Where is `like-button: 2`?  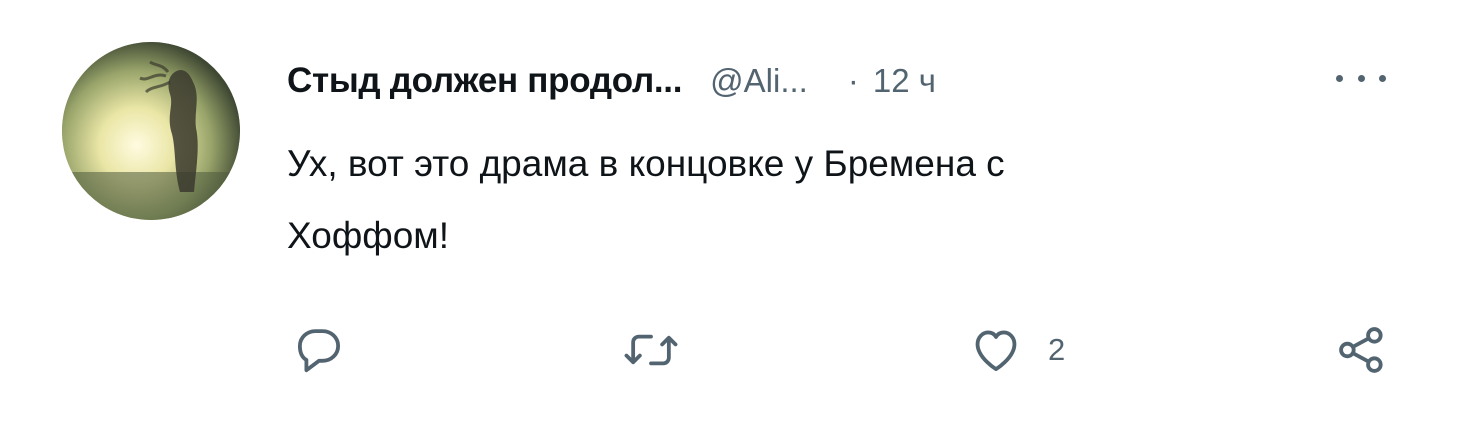
like-button: 2 is located at coordinates (1016, 350).